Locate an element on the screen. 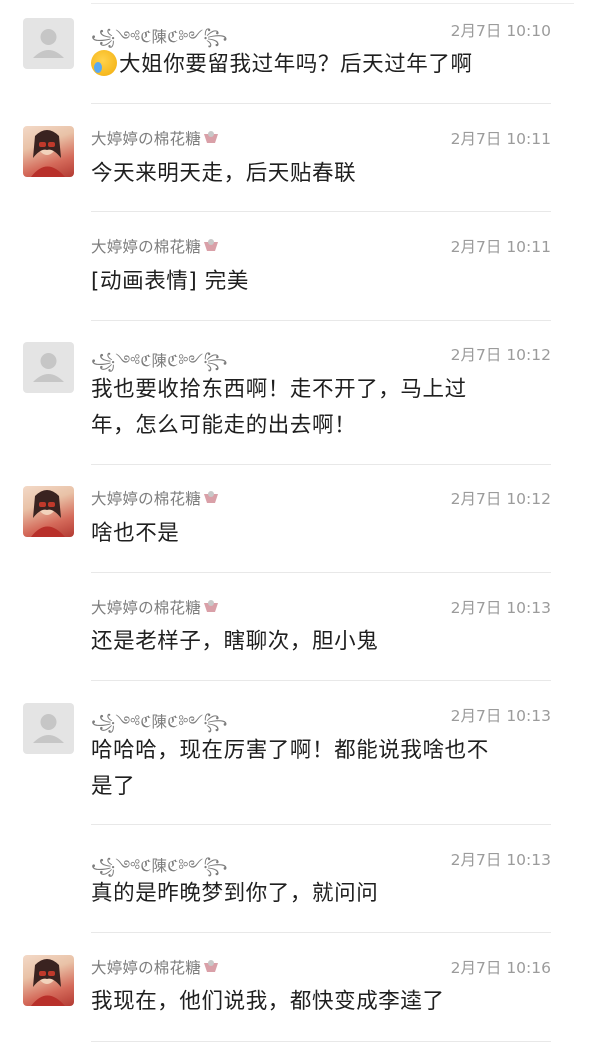 Image resolution: width=596 pixels, height=1056 pixels. message-line: 哈哈哈，现在厉害了啊！都能说我啥也不 is located at coordinates (290, 750).